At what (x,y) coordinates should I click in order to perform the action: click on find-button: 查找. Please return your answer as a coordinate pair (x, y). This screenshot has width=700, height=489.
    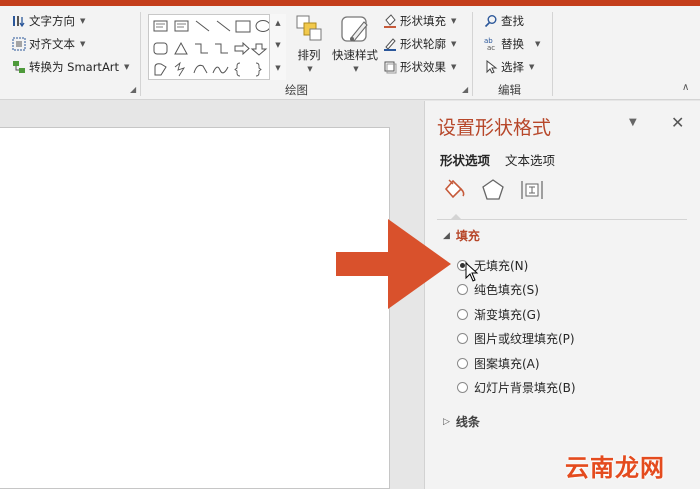
    Looking at the image, I should click on (504, 21).